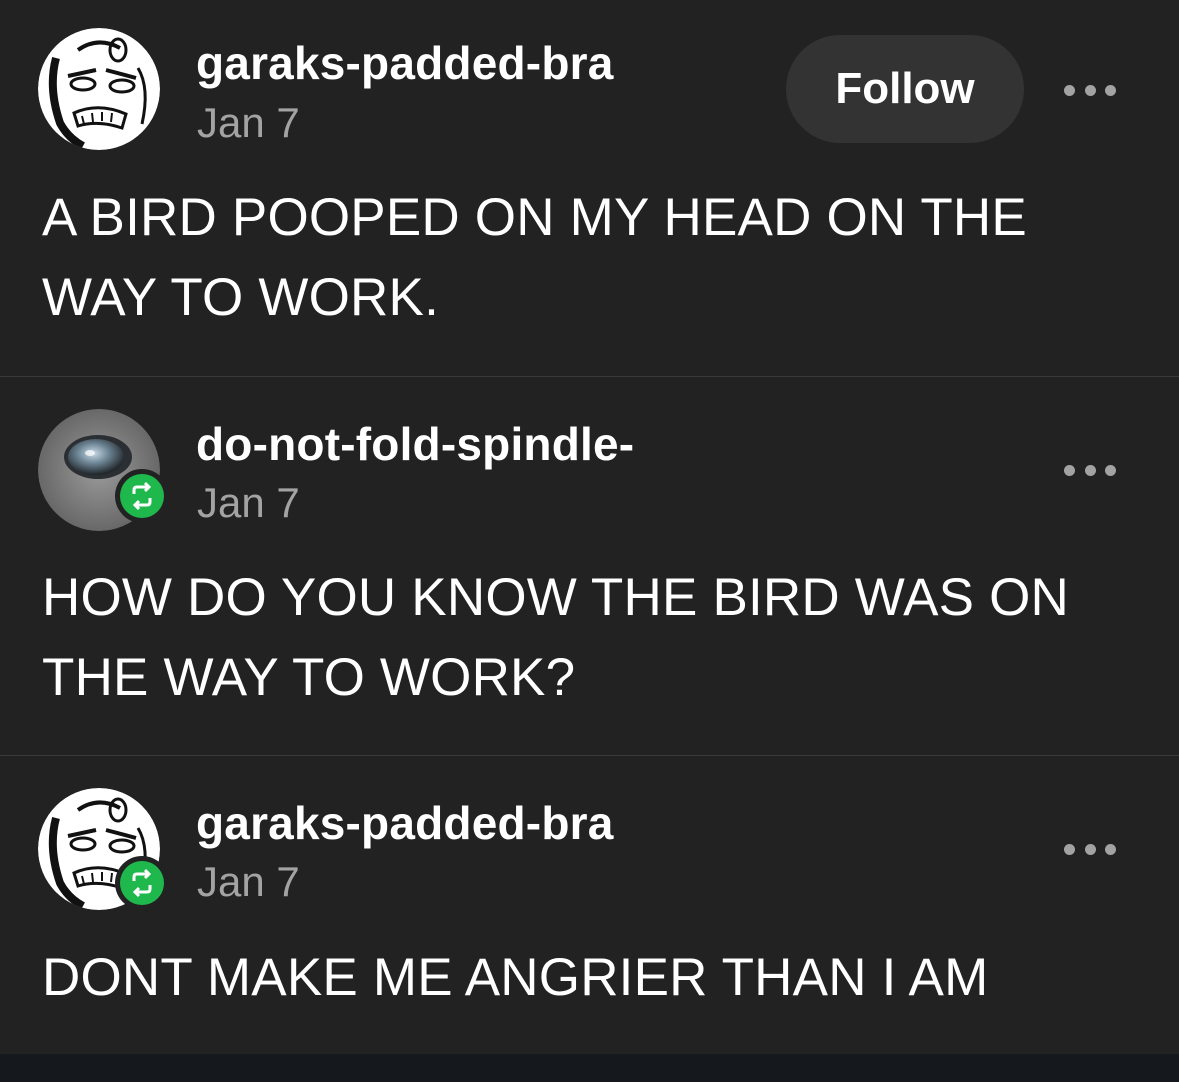  What do you see at coordinates (241, 297) in the screenshot?
I see `post-body-line: WAY TO WORK.` at bounding box center [241, 297].